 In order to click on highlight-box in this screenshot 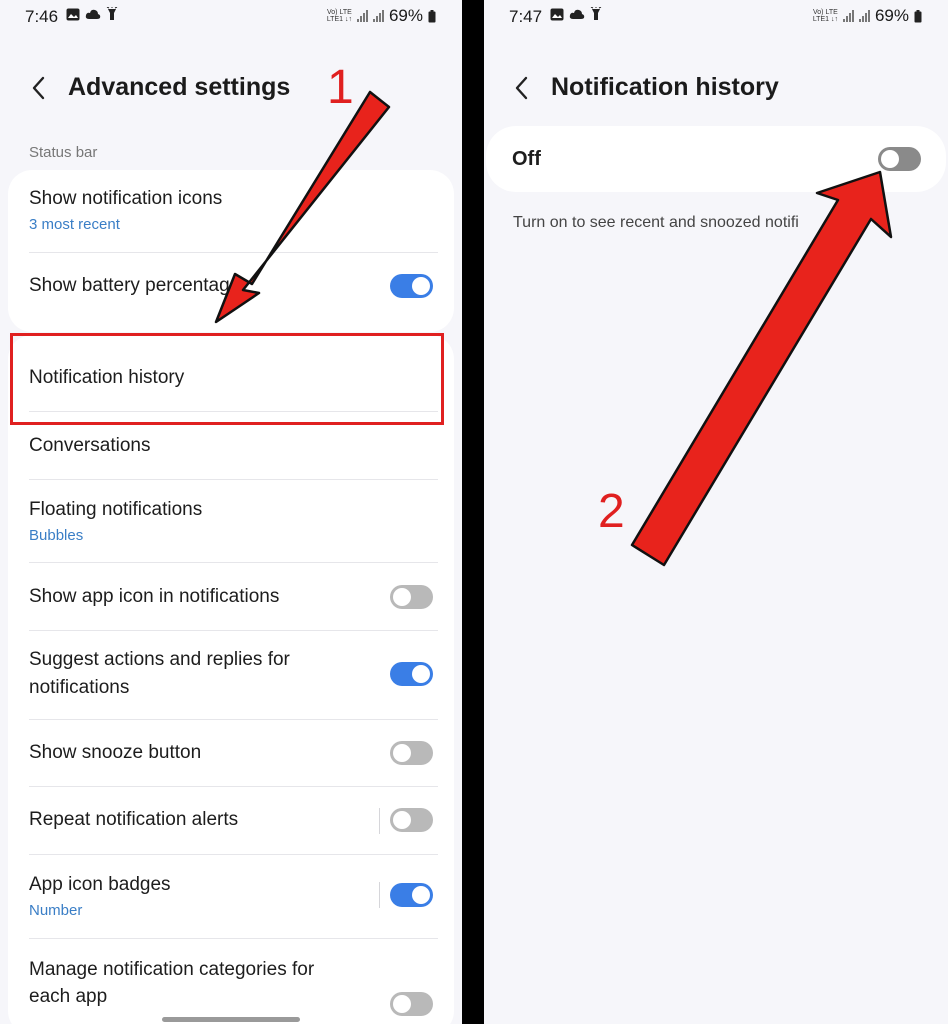, I will do `click(227, 379)`.